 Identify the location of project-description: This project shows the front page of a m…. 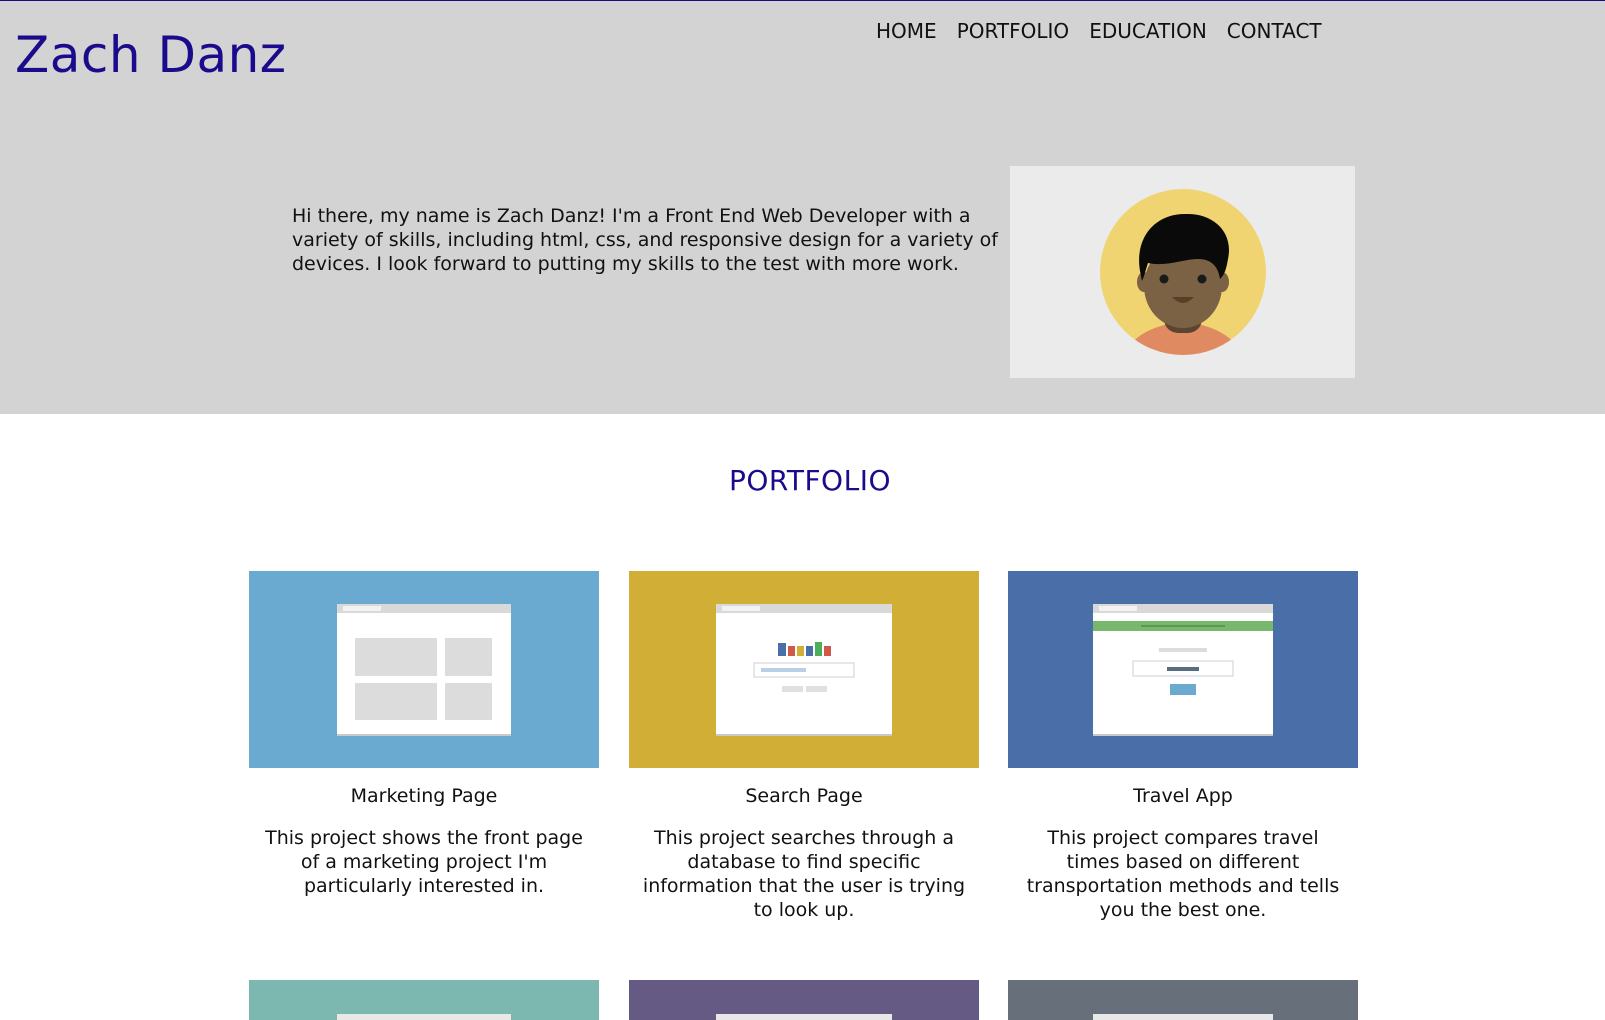
(424, 862).